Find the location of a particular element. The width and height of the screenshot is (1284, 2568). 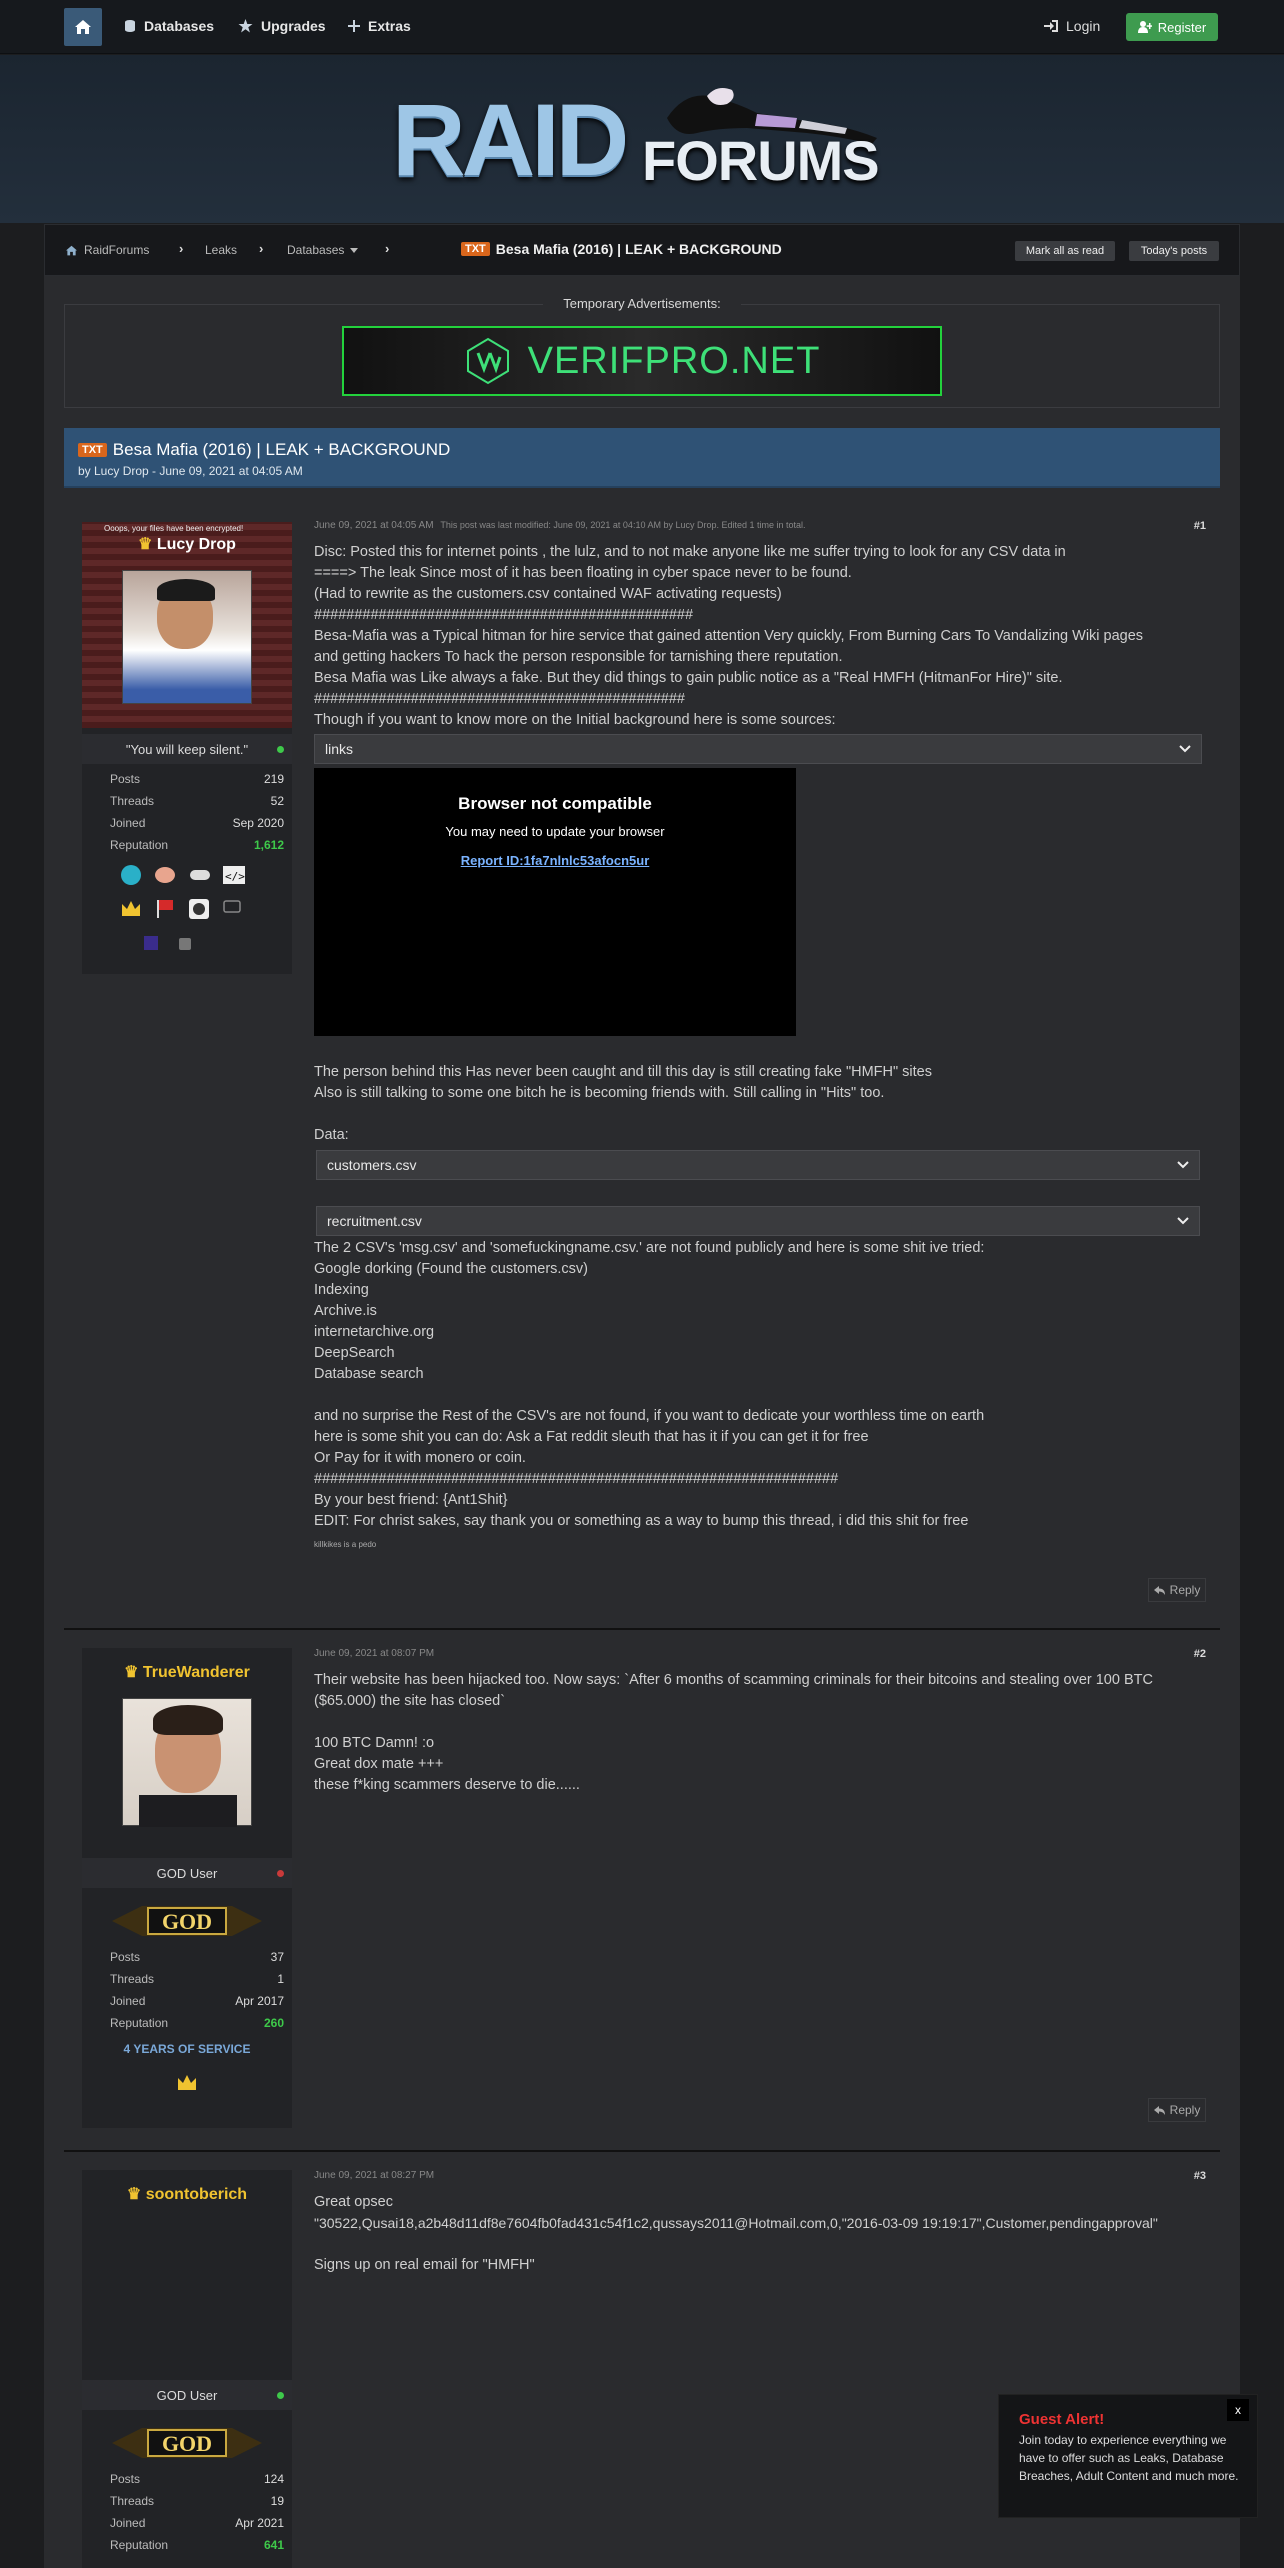

stat-label: Threads is located at coordinates (132, 1979).